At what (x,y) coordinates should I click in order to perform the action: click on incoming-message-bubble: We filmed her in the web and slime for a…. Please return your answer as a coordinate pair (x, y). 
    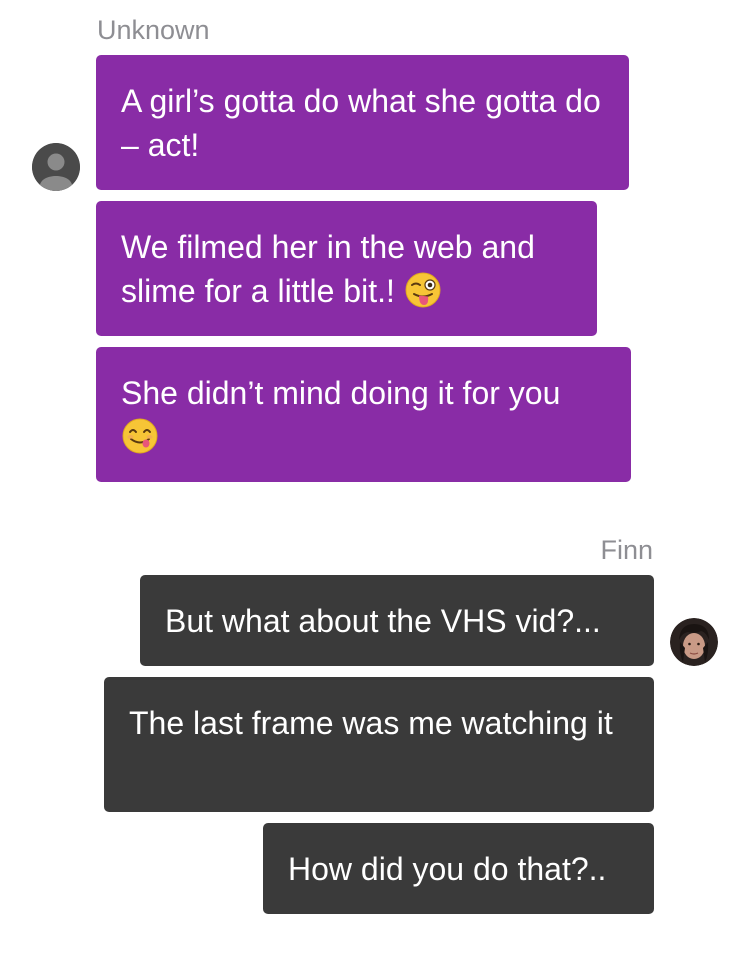
    Looking at the image, I should click on (346, 268).